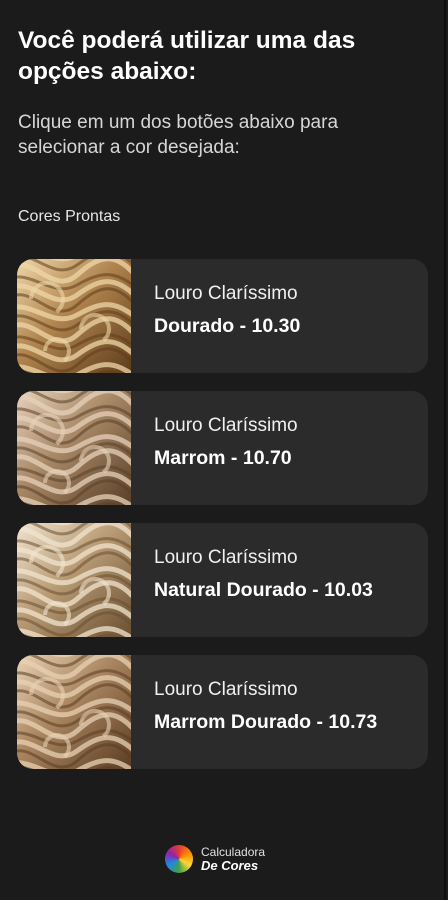 The width and height of the screenshot is (448, 900). I want to click on section-label-ready-colors: Cores Prontas, so click(69, 216).